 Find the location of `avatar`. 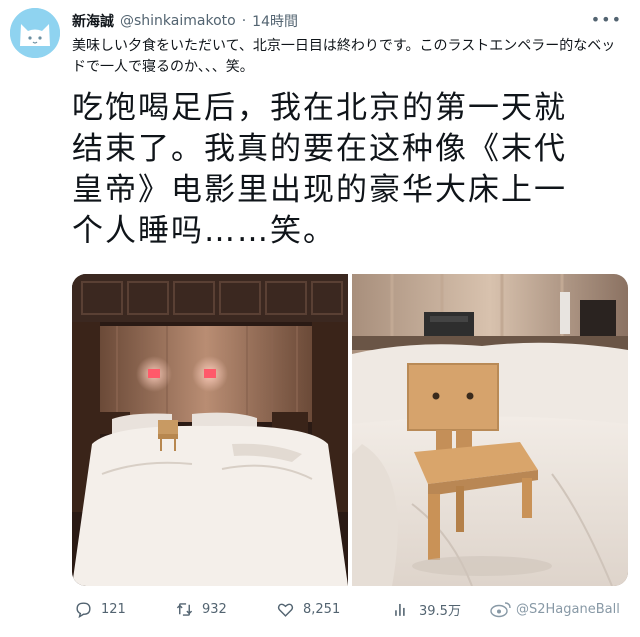

avatar is located at coordinates (35, 33).